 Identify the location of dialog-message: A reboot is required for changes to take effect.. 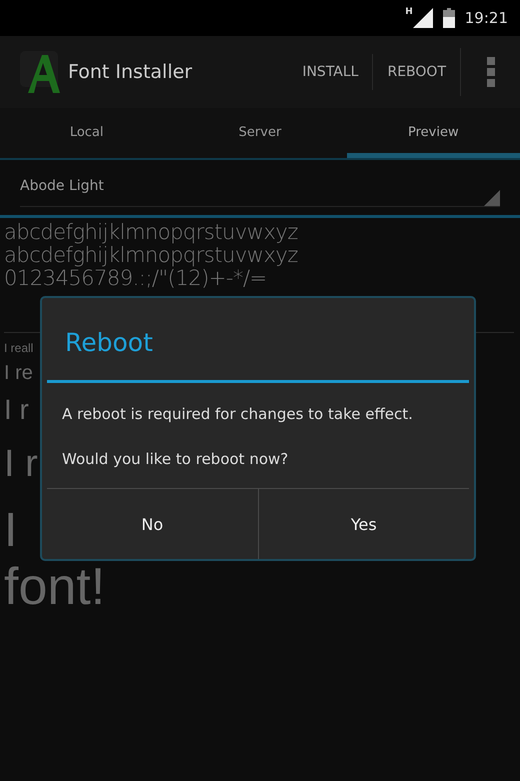
(237, 414).